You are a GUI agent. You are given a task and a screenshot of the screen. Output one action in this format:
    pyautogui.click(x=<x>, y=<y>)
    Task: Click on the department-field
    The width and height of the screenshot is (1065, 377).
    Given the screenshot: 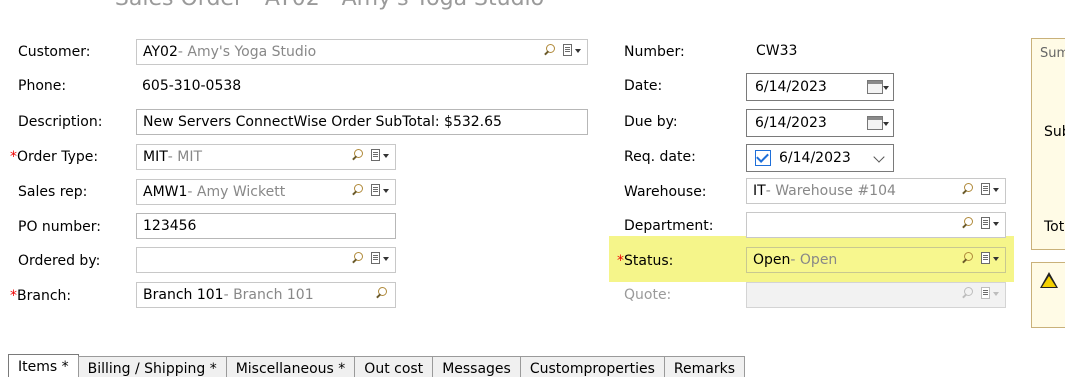 What is the action you would take?
    pyautogui.click(x=876, y=225)
    